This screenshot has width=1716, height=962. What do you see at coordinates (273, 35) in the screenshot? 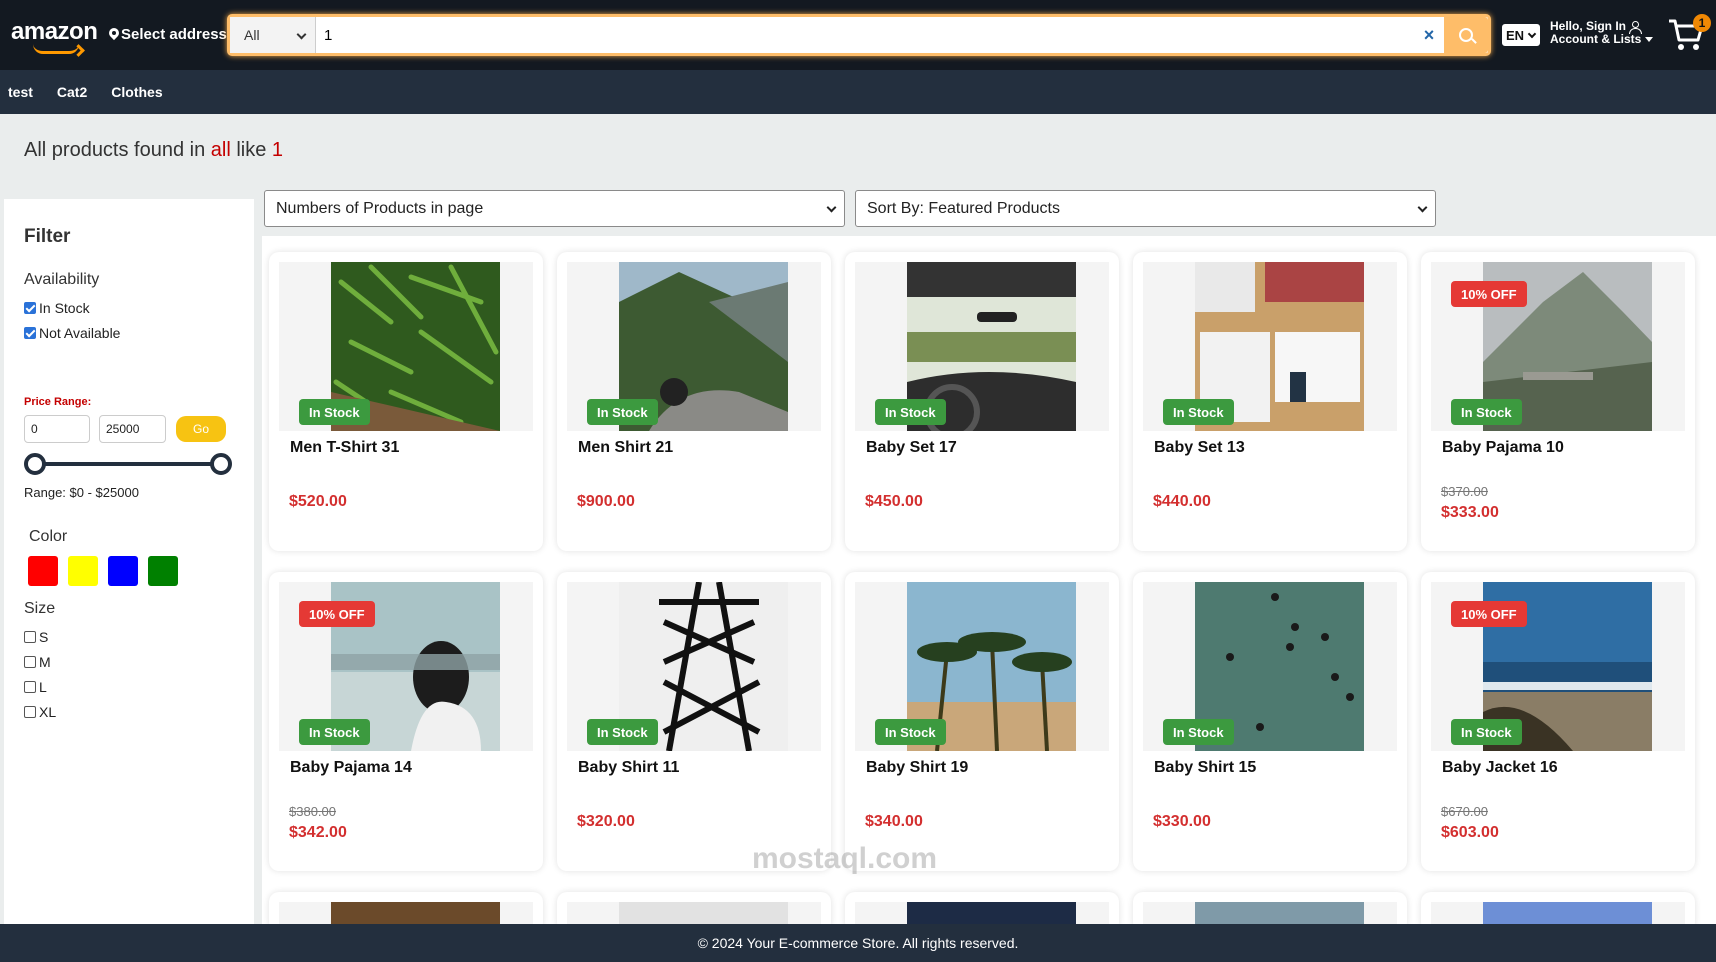
I see `search-category-select: All` at bounding box center [273, 35].